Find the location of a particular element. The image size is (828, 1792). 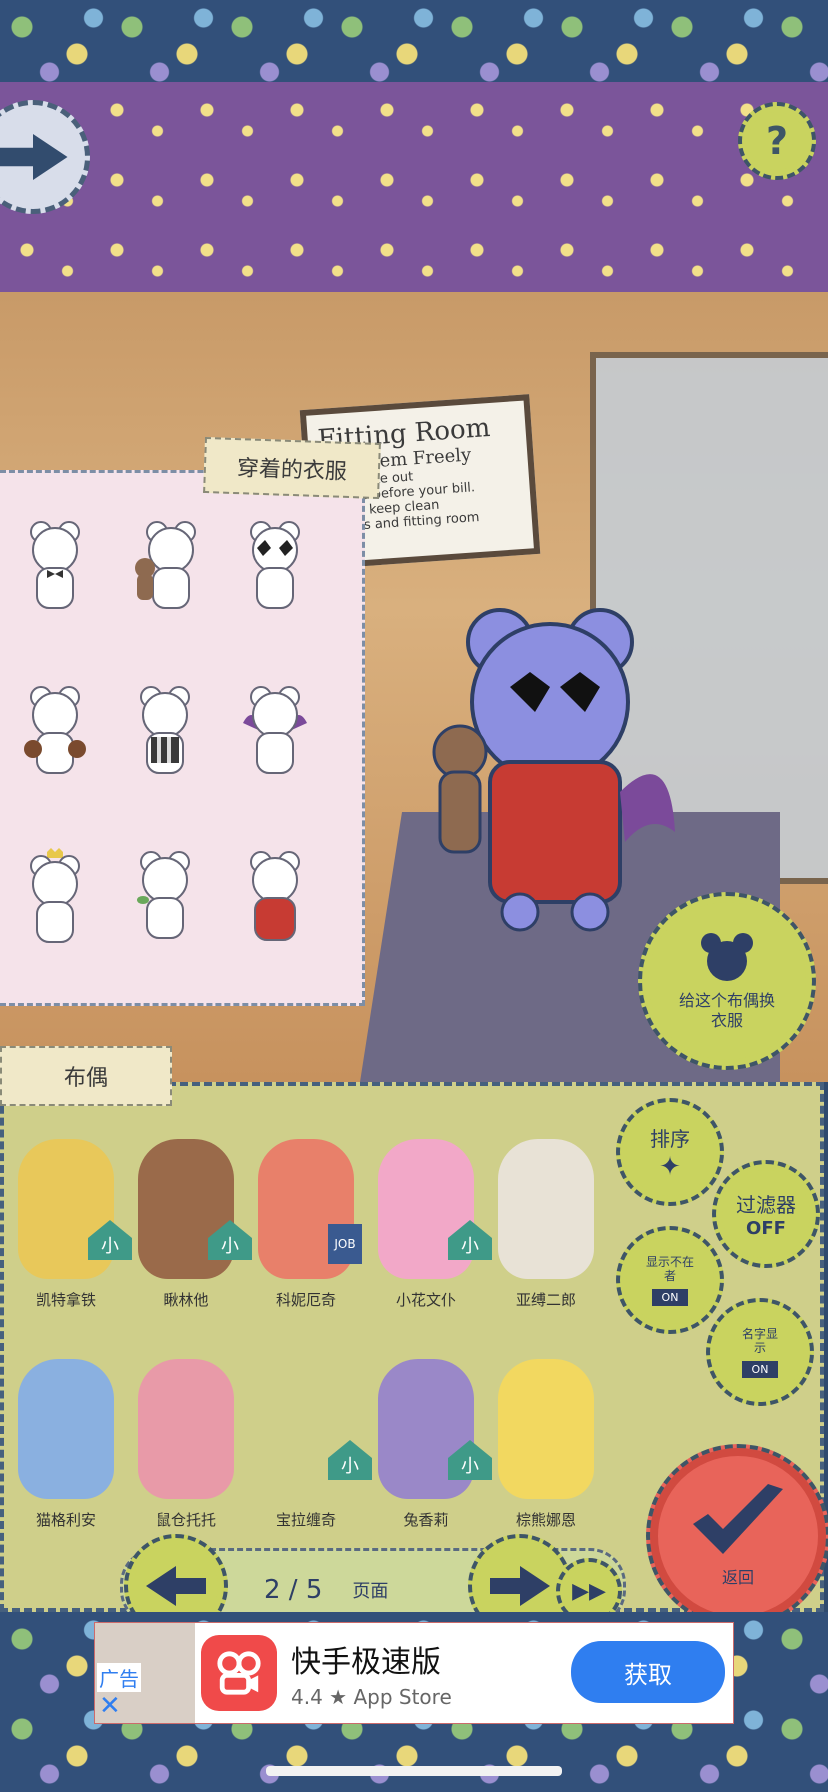

doll-card: 小 瞅林他 is located at coordinates (189, 1210).